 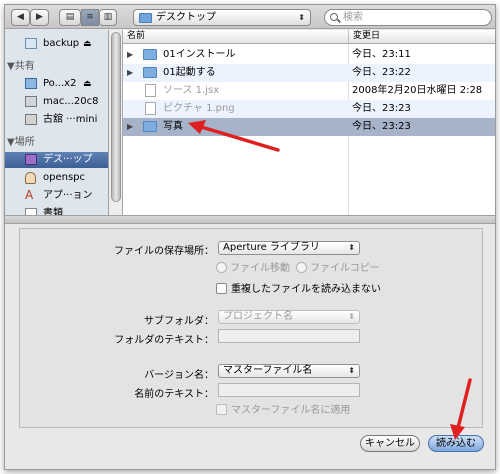 What do you see at coordinates (289, 390) in the screenshot?
I see `name-text-field` at bounding box center [289, 390].